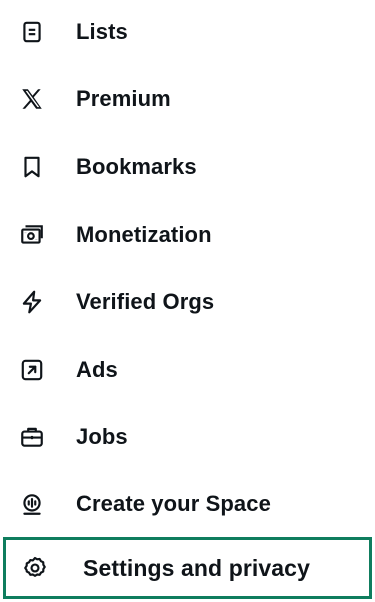  What do you see at coordinates (97, 369) in the screenshot?
I see `menu-item-label: Ads` at bounding box center [97, 369].